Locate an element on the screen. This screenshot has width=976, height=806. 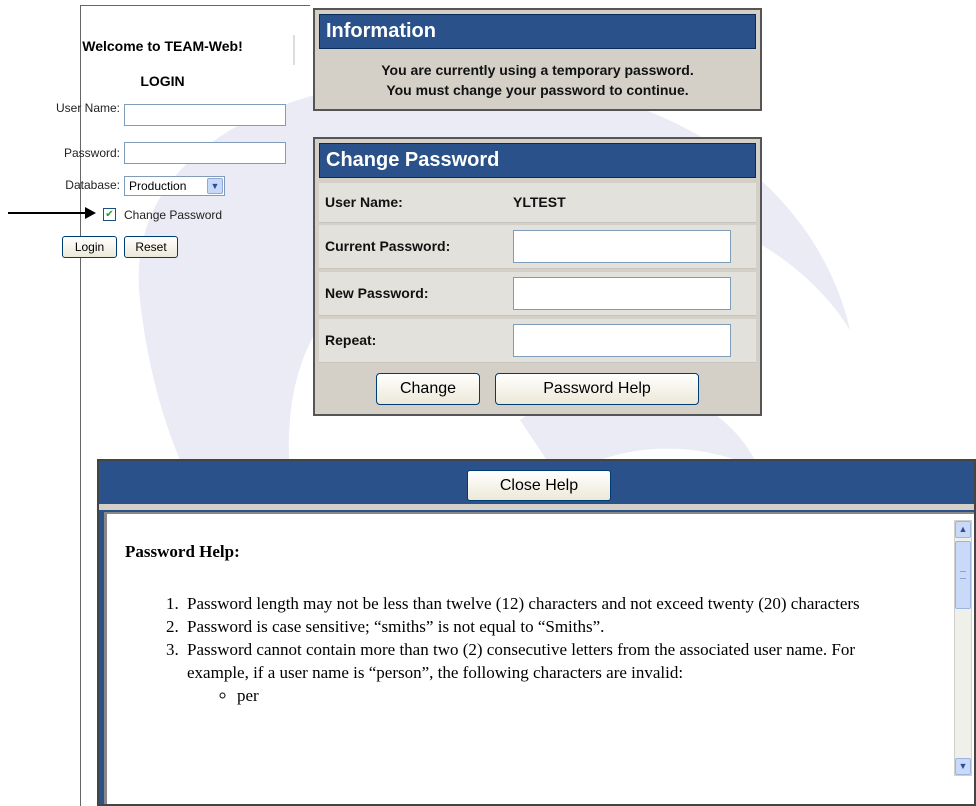
repeat-password-input is located at coordinates (622, 340).